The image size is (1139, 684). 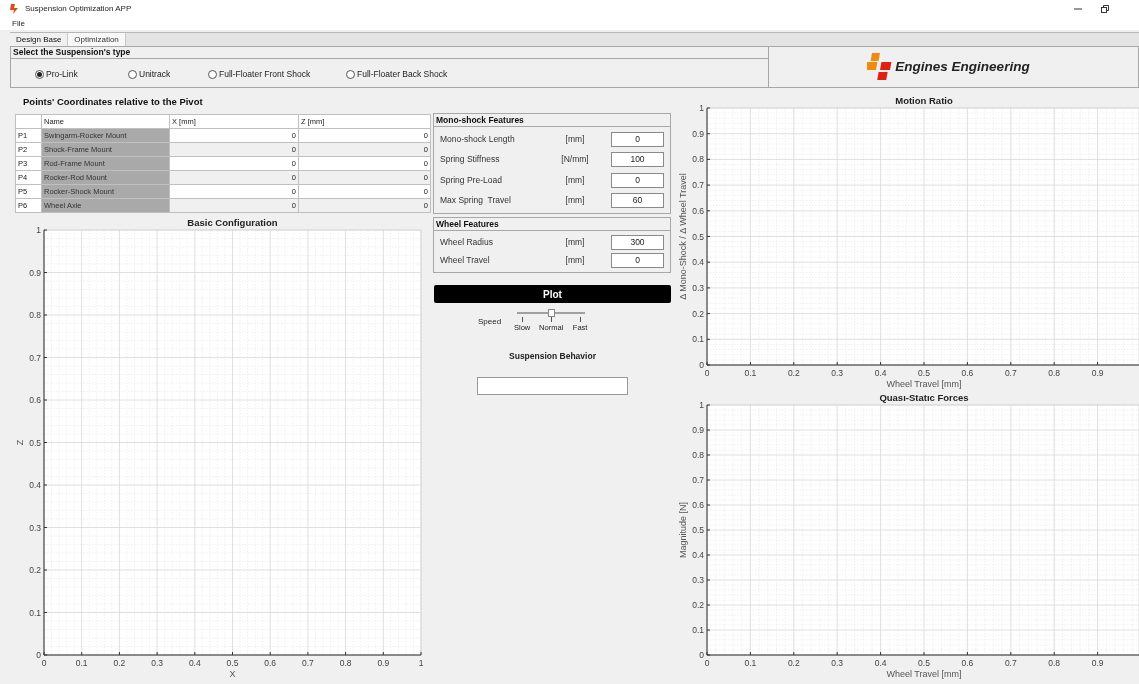 I want to click on number-field: 60, so click(x=637, y=201).